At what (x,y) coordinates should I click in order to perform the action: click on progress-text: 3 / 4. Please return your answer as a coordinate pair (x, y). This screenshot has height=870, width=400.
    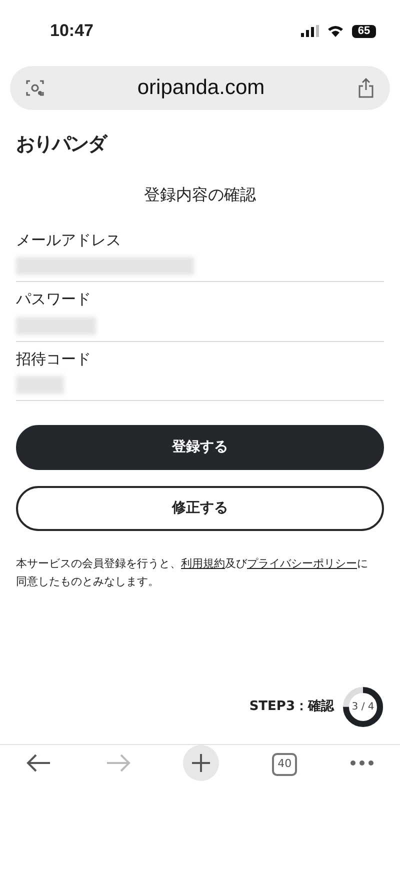
    Looking at the image, I should click on (363, 707).